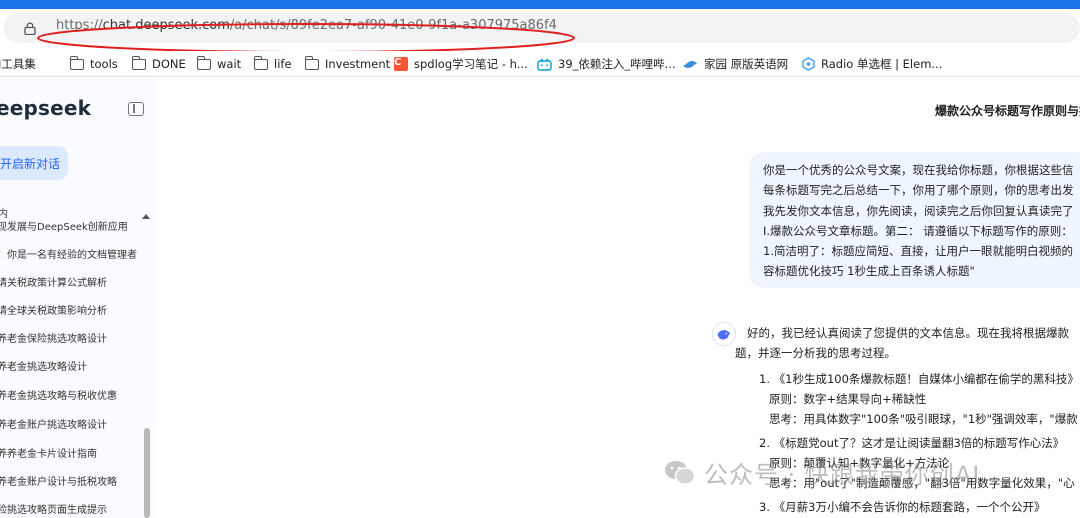  Describe the element at coordinates (919, 379) in the screenshot. I see `reply-item-title: 1. 《1秒生成100条爆款标题！自媒体小编都在偷学的黑科技》` at that location.